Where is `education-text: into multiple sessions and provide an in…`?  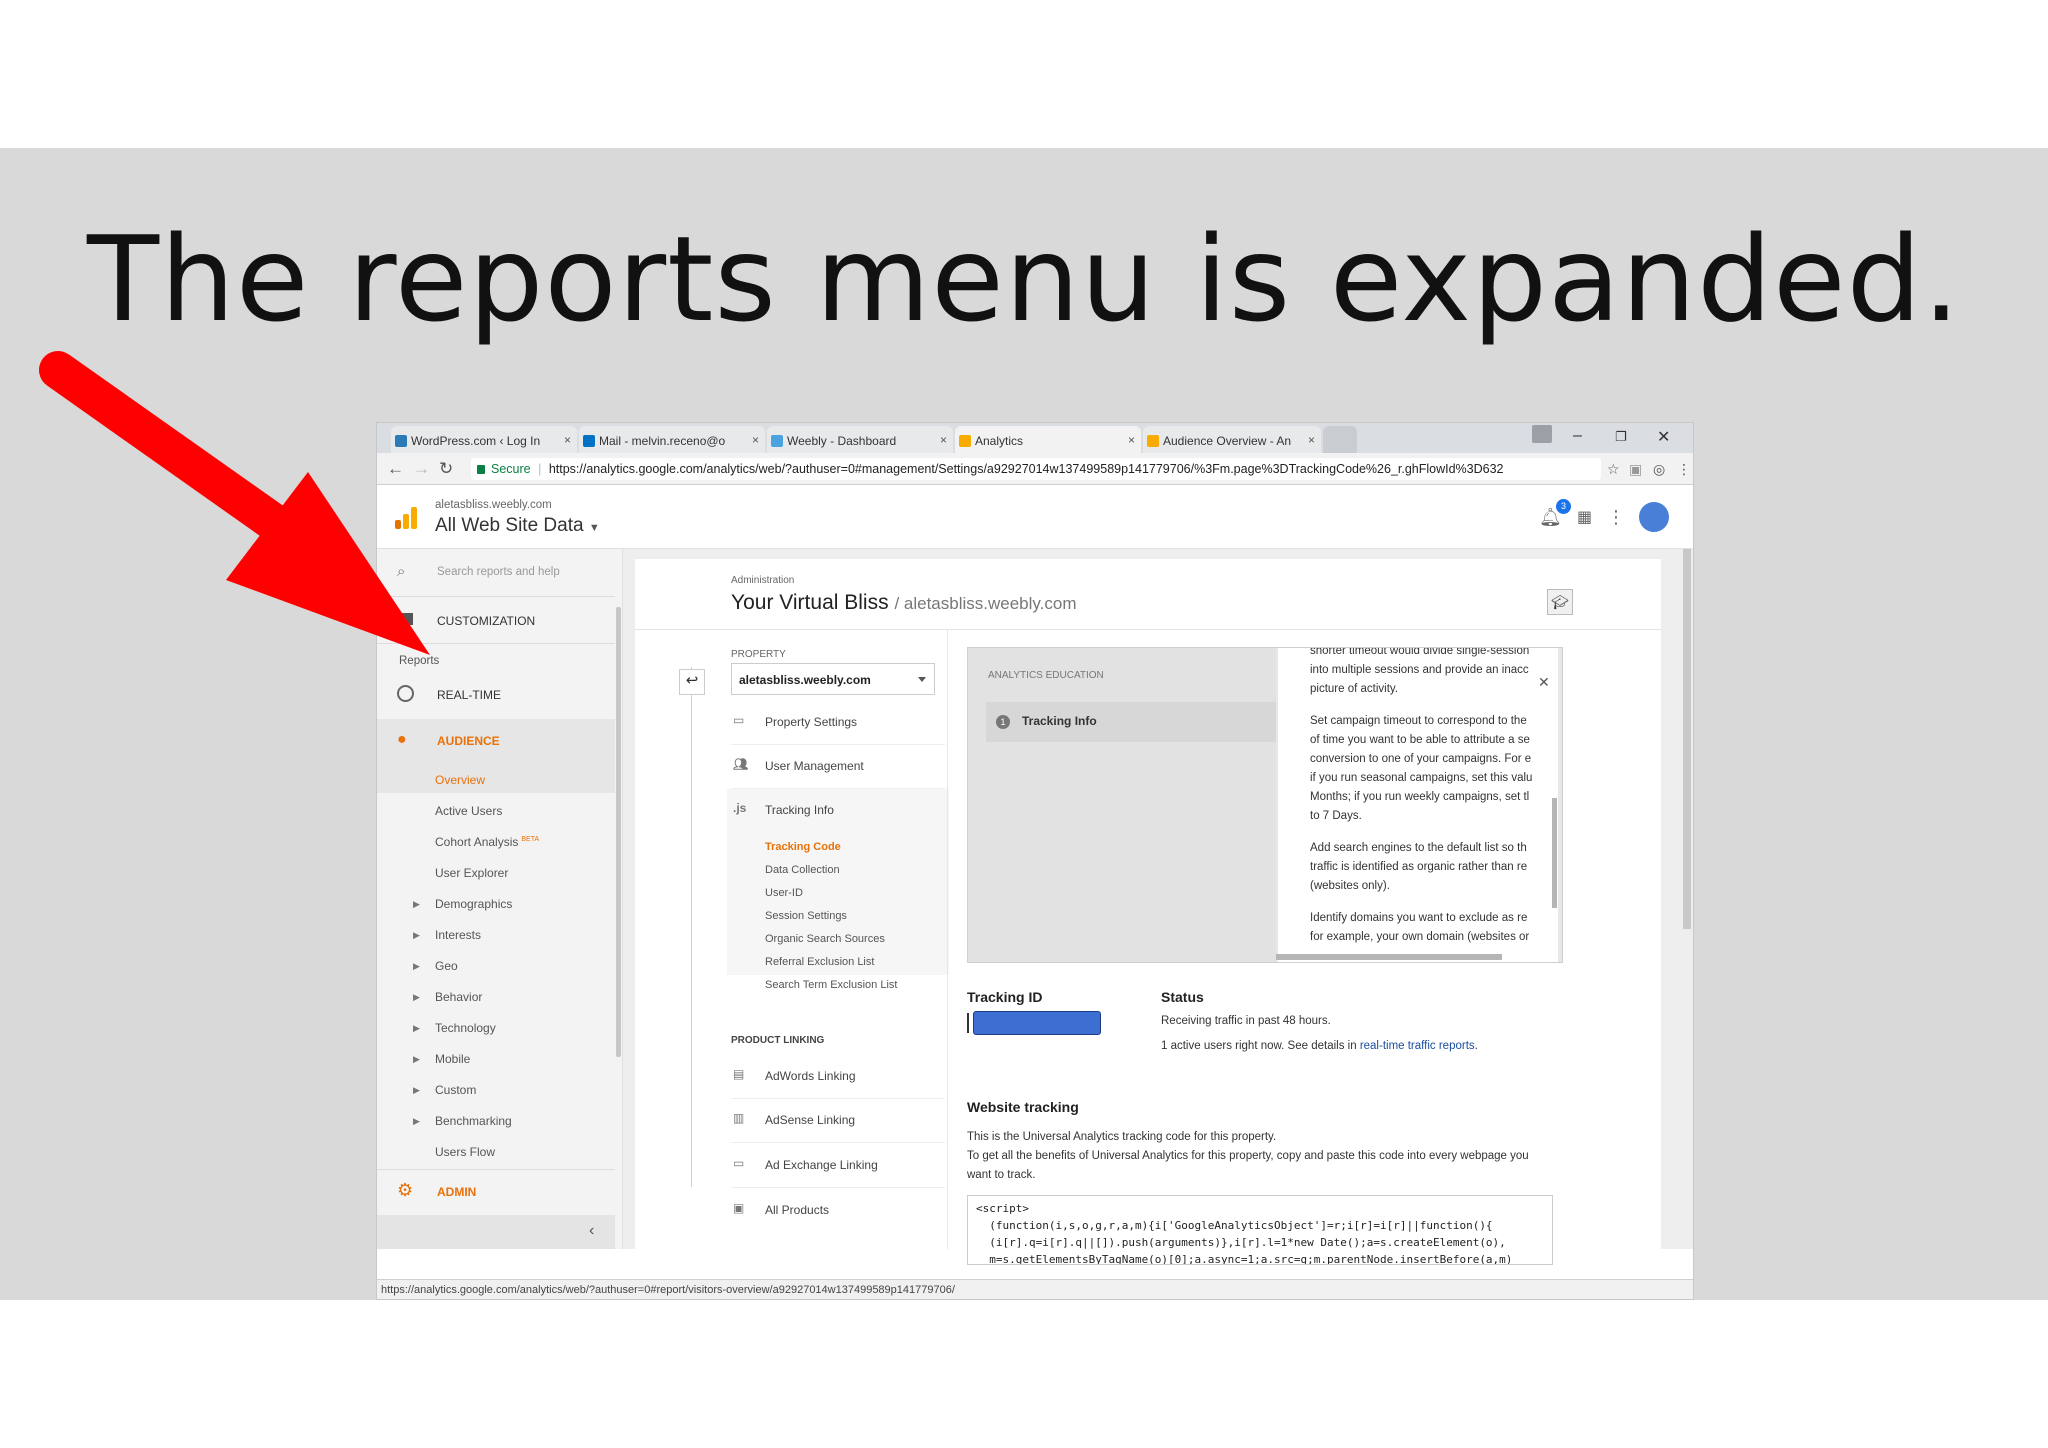
education-text: into multiple sessions and provide an in… is located at coordinates (1419, 670).